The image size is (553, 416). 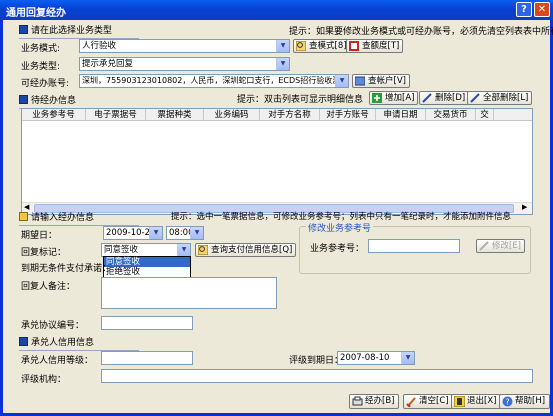 What do you see at coordinates (500, 98) in the screenshot?
I see `delete-all-button: 全部删除[L]` at bounding box center [500, 98].